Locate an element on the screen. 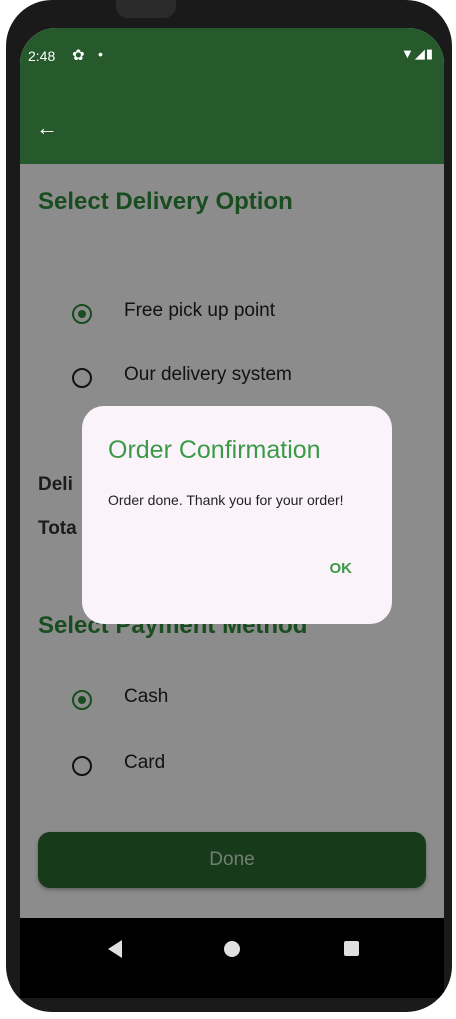 The image size is (456, 1019). nav-recents-icon is located at coordinates (351, 948).